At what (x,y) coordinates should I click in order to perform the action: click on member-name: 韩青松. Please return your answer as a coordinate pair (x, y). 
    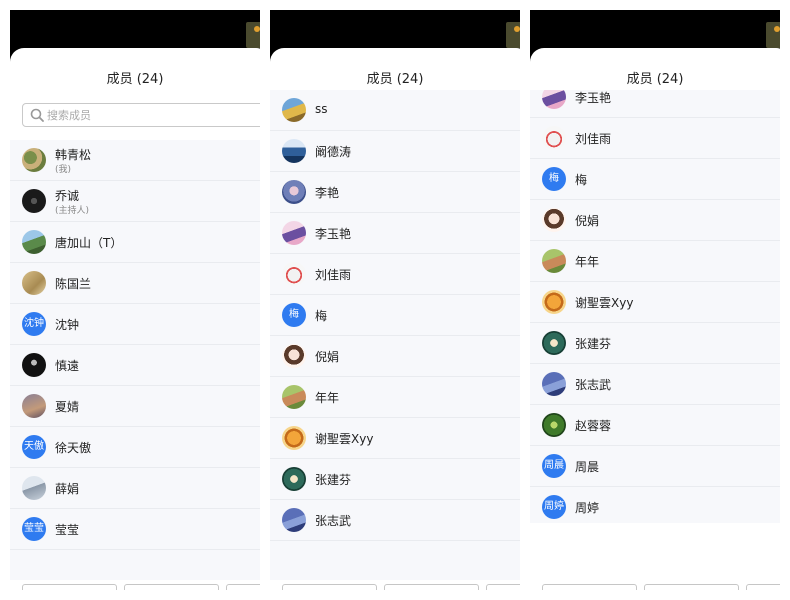
    Looking at the image, I should click on (73, 155).